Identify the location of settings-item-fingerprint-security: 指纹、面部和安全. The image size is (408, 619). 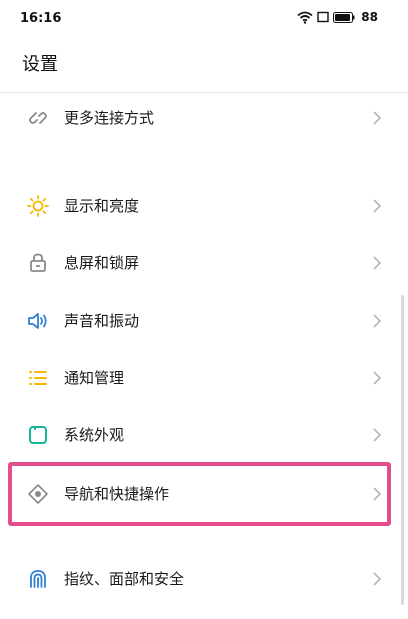
(200, 579).